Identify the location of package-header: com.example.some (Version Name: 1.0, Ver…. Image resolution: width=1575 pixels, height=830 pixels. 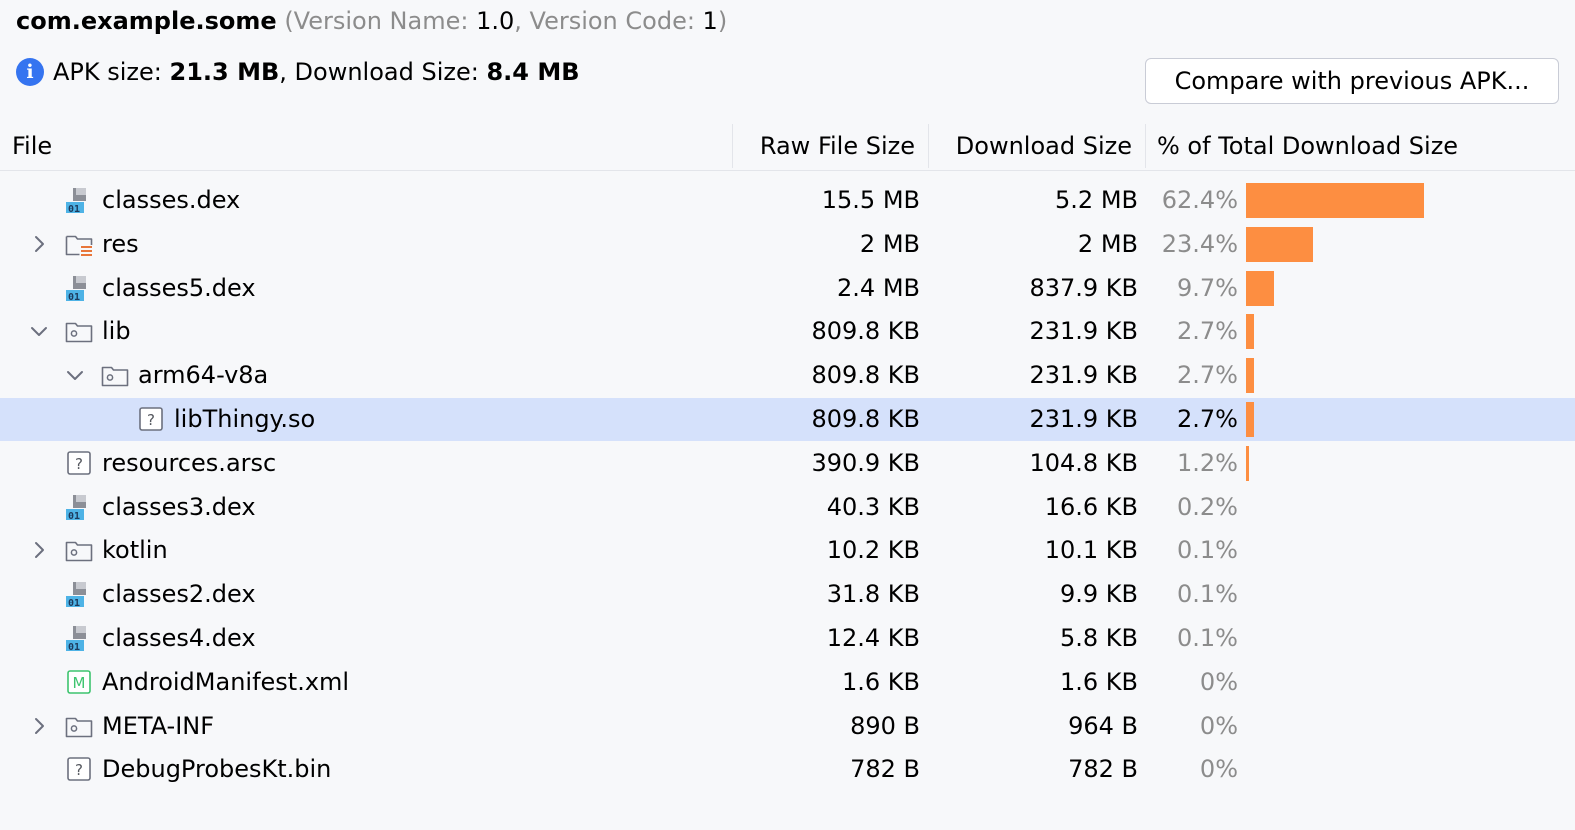
(371, 21).